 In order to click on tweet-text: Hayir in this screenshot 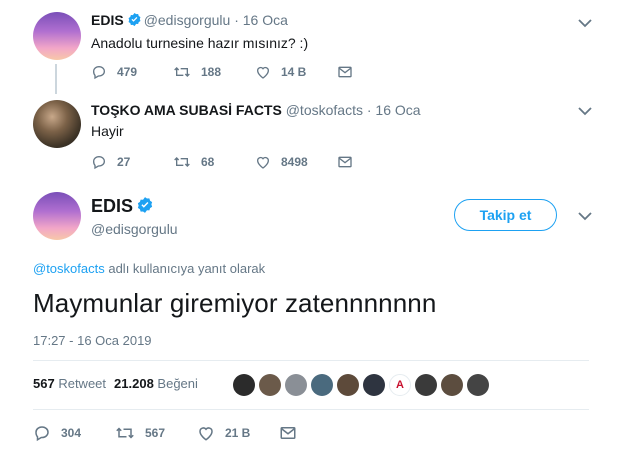, I will do `click(107, 131)`.